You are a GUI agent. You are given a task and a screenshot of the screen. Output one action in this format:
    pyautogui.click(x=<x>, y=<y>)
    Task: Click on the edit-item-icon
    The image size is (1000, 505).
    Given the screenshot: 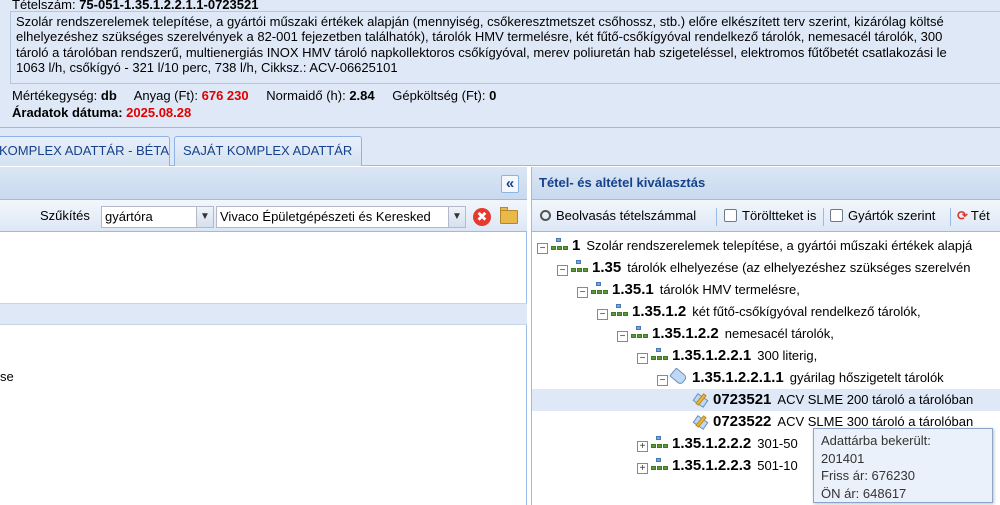 What is the action you would take?
    pyautogui.click(x=700, y=399)
    